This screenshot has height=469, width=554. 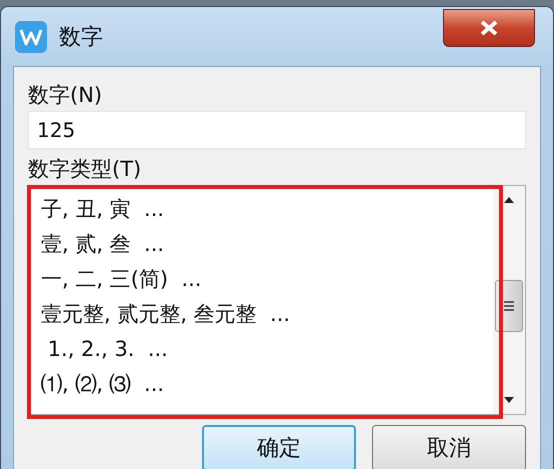 What do you see at coordinates (509, 400) in the screenshot?
I see `scroll-down-icon` at bounding box center [509, 400].